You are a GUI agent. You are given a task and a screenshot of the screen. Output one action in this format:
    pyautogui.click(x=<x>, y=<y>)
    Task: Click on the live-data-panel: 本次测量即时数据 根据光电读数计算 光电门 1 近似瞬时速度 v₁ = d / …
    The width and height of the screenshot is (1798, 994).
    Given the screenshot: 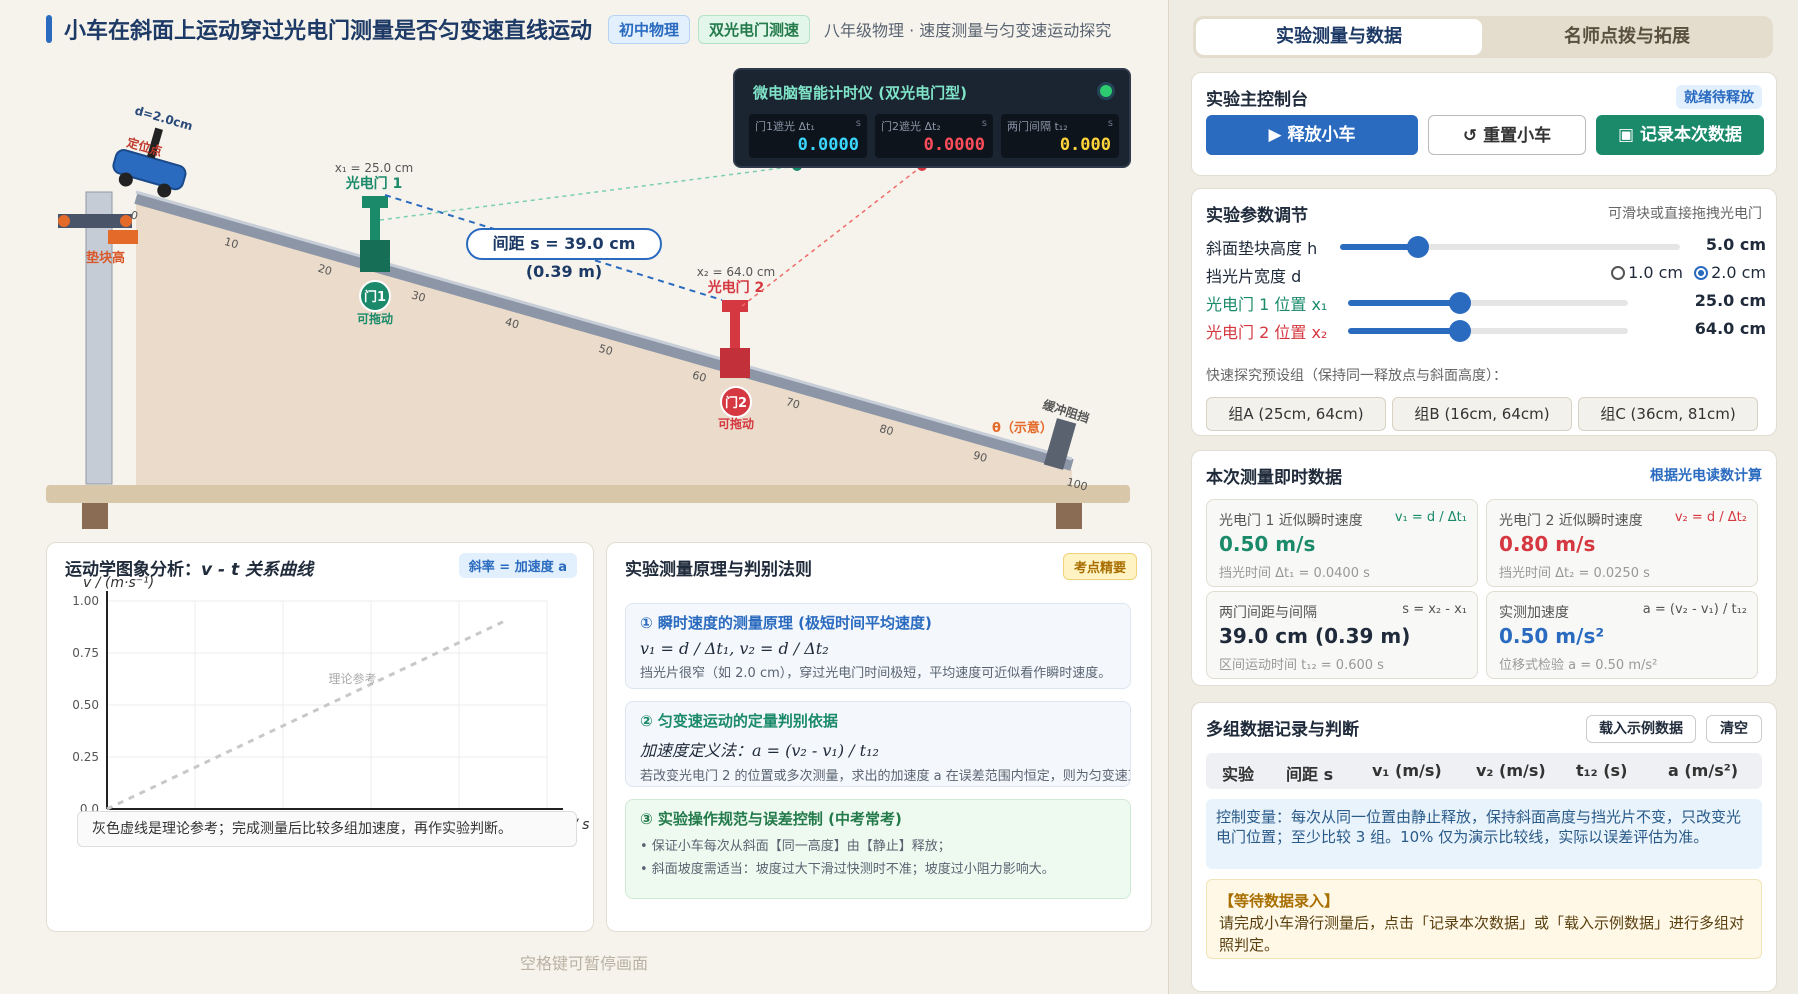 What is the action you would take?
    pyautogui.click(x=1484, y=568)
    